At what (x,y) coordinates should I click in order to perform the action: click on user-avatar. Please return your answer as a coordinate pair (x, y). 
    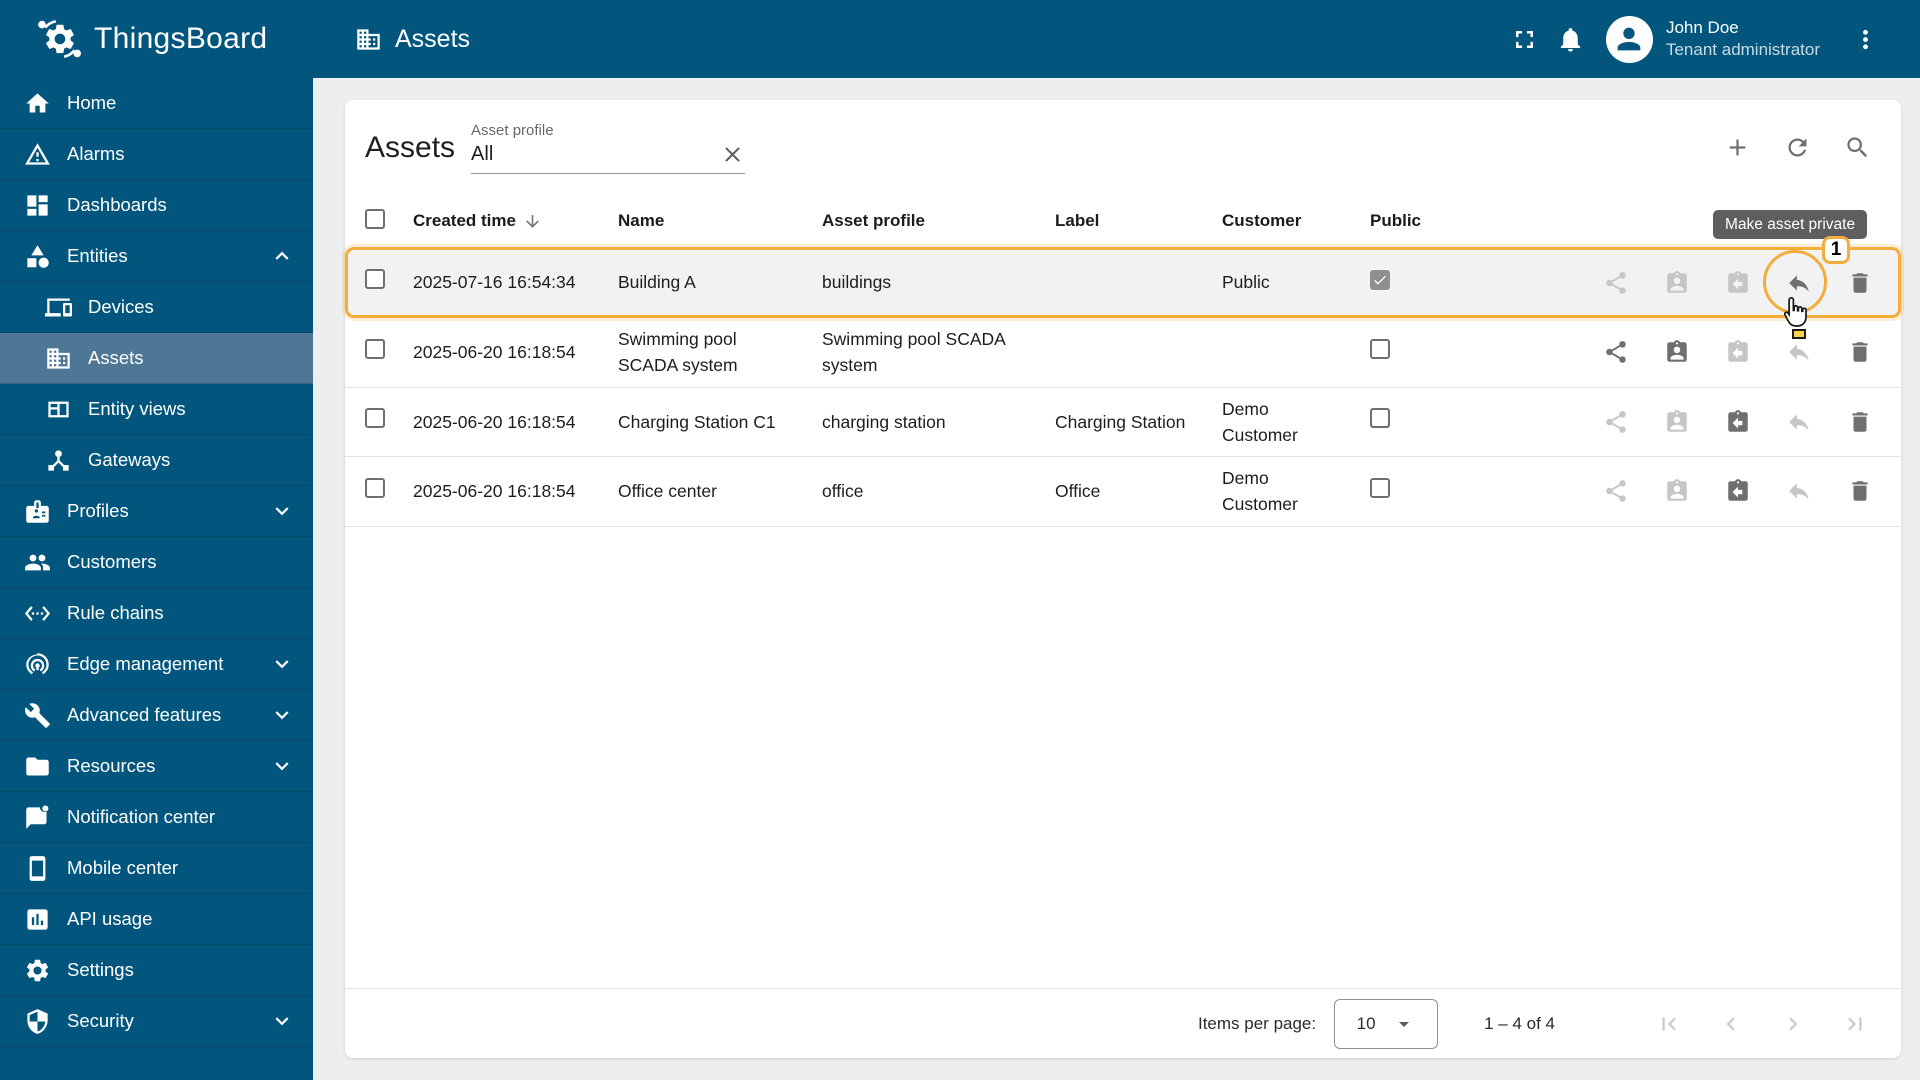
    Looking at the image, I should click on (1629, 39).